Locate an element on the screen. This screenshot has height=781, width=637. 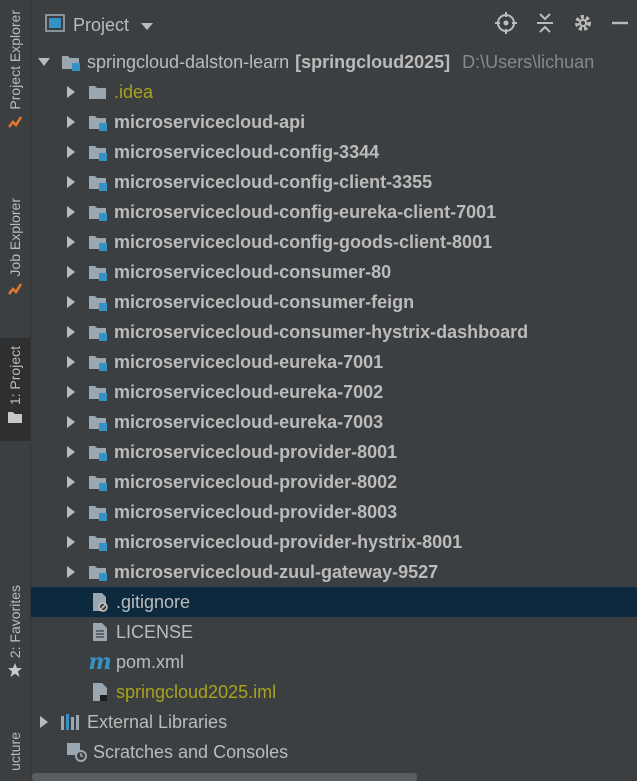
tree-module: microservicecloud-config-client-3355 is located at coordinates (334, 182).